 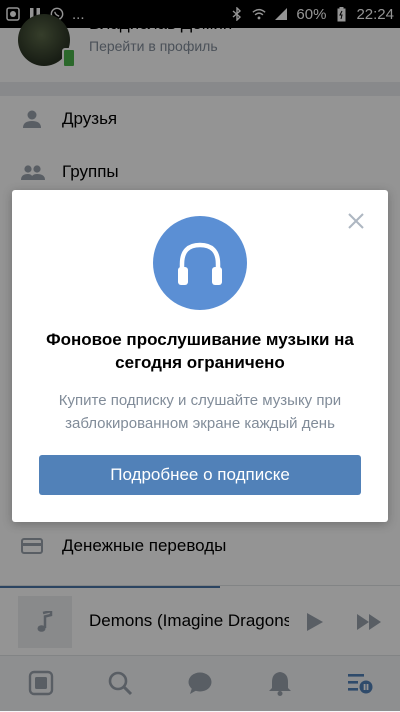 I want to click on headphones-icon, so click(x=200, y=263).